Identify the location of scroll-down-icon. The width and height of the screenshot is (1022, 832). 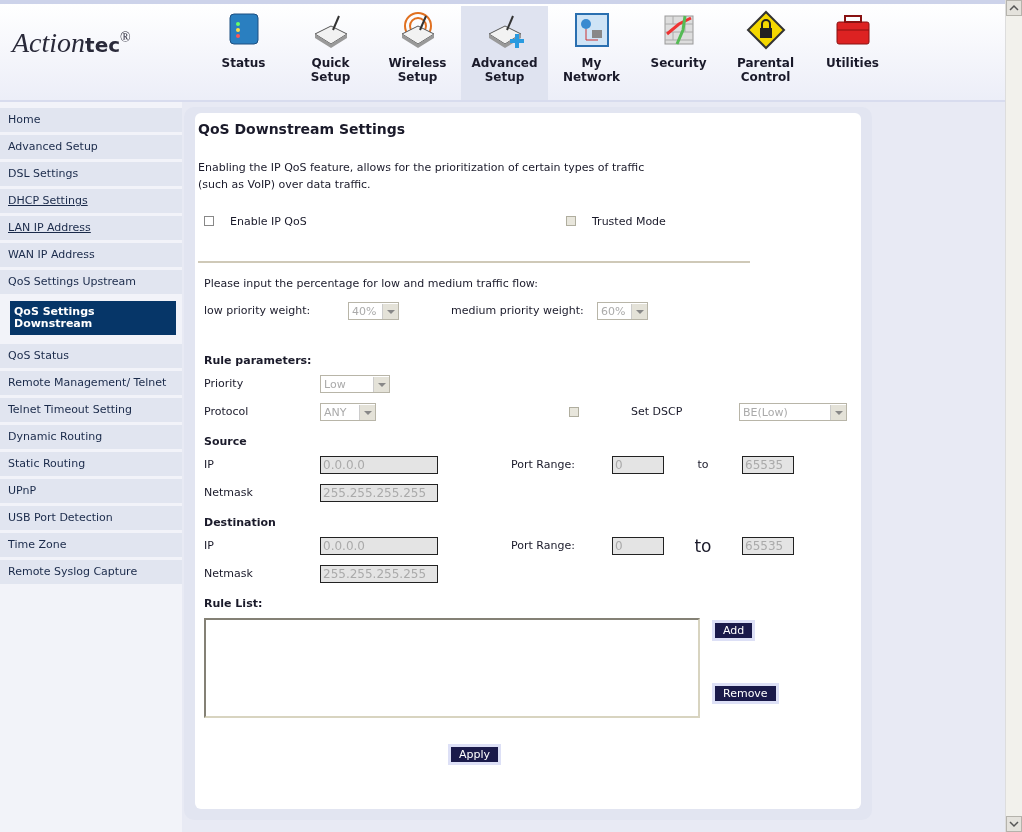
(1014, 824).